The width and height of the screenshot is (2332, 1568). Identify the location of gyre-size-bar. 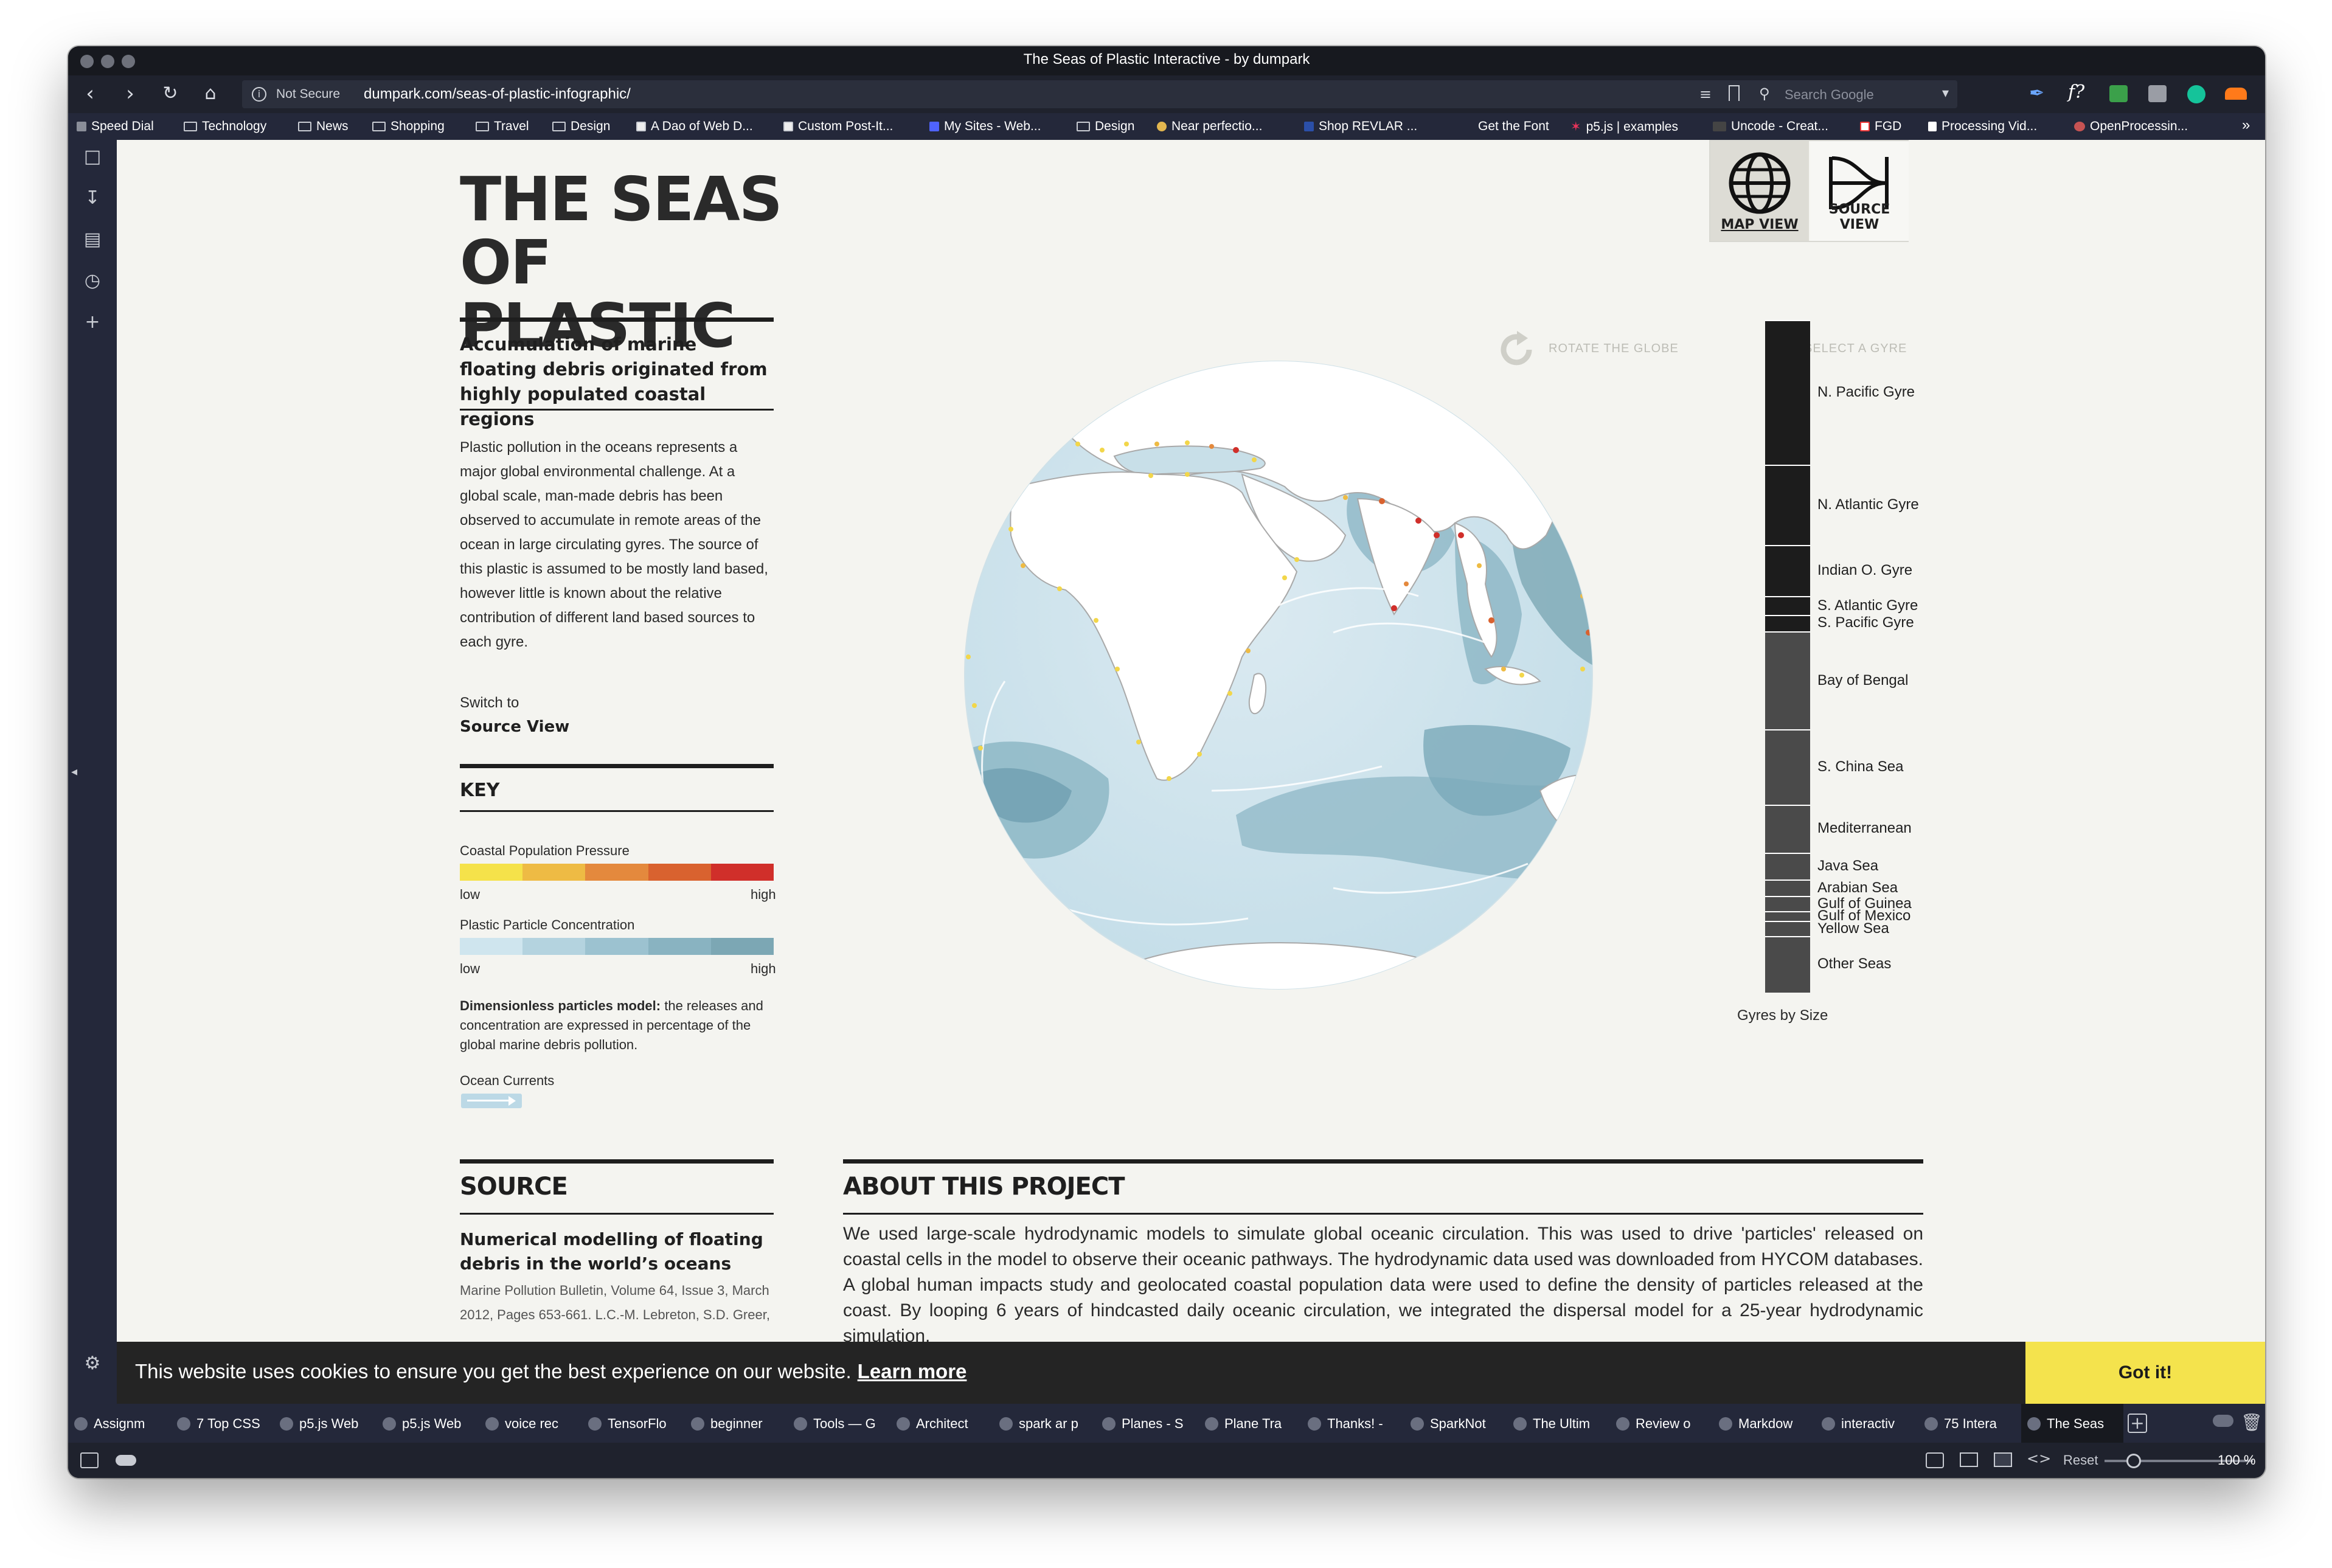
(1787, 657).